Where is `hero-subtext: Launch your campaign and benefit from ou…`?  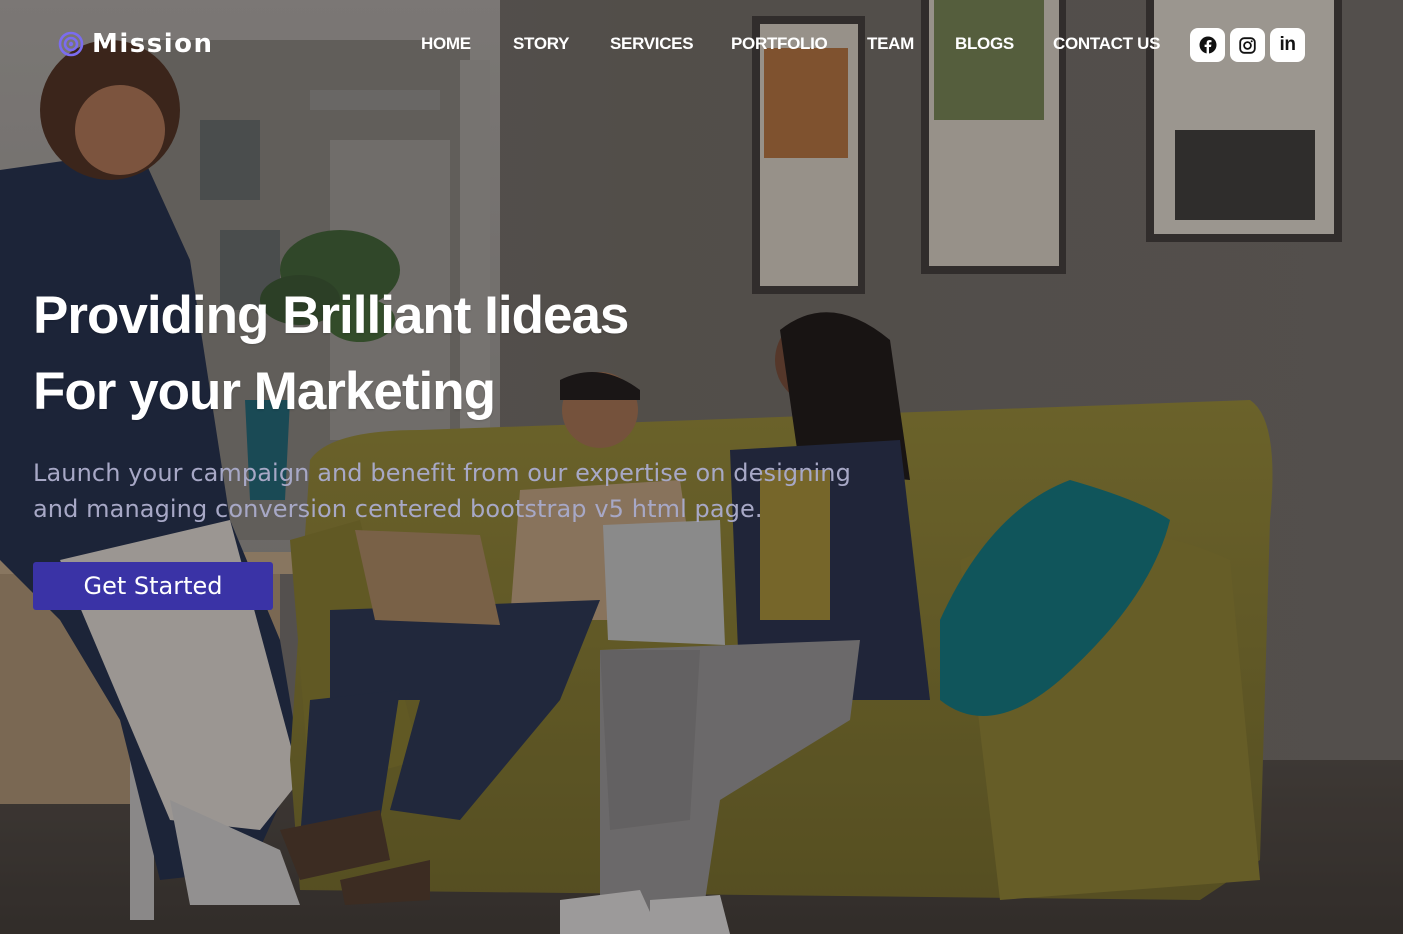 hero-subtext: Launch your campaign and benefit from ou… is located at coordinates (442, 491).